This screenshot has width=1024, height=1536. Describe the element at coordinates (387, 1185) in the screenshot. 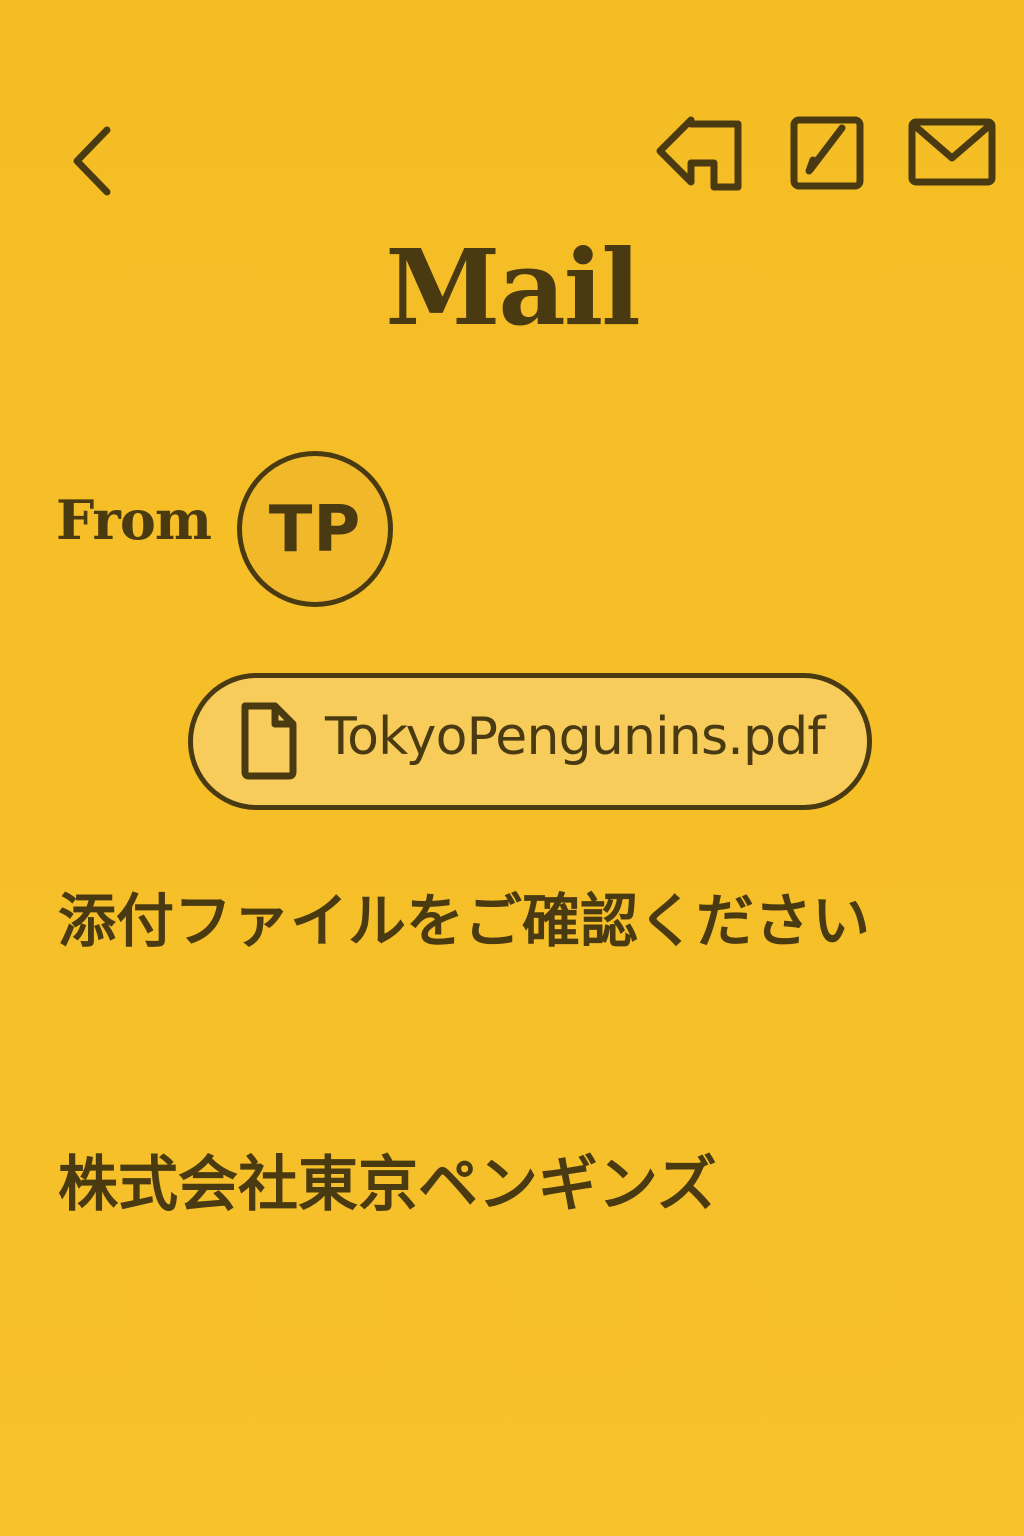

I see `message-signature: 株式会社東京ペンギンズ` at that location.